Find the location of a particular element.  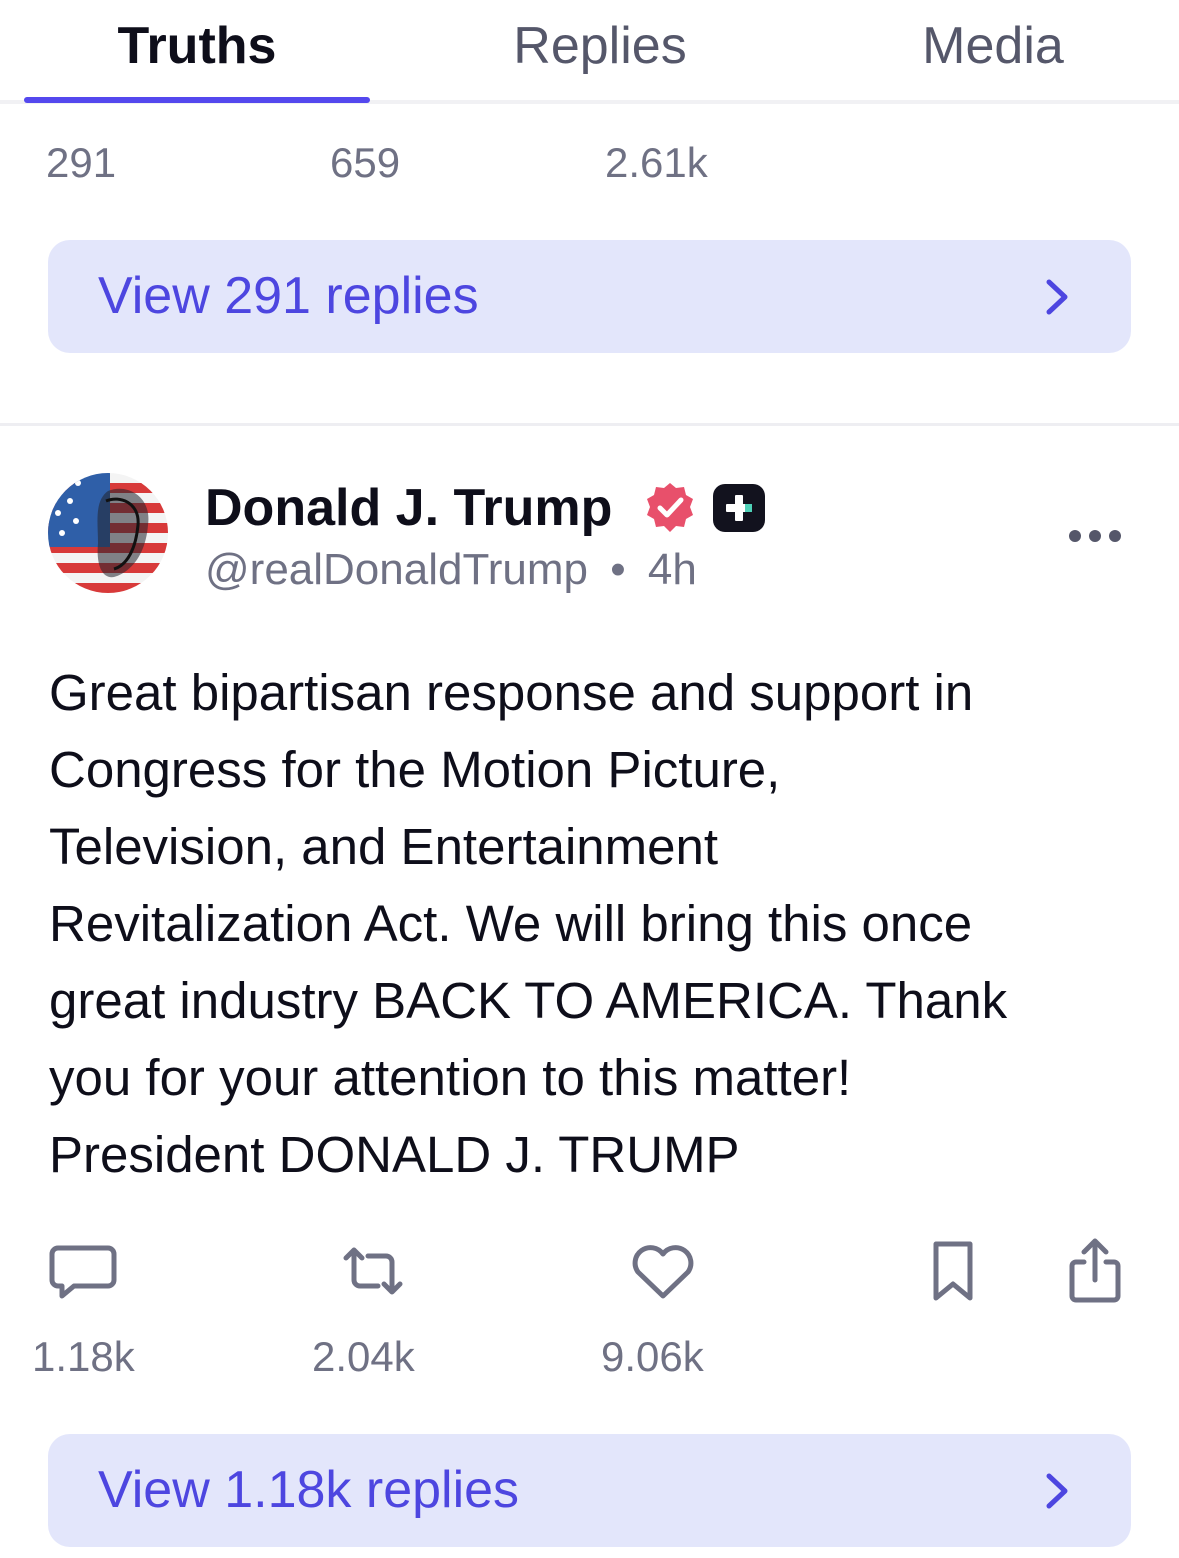

previous-reply-count: 291 is located at coordinates (81, 162).